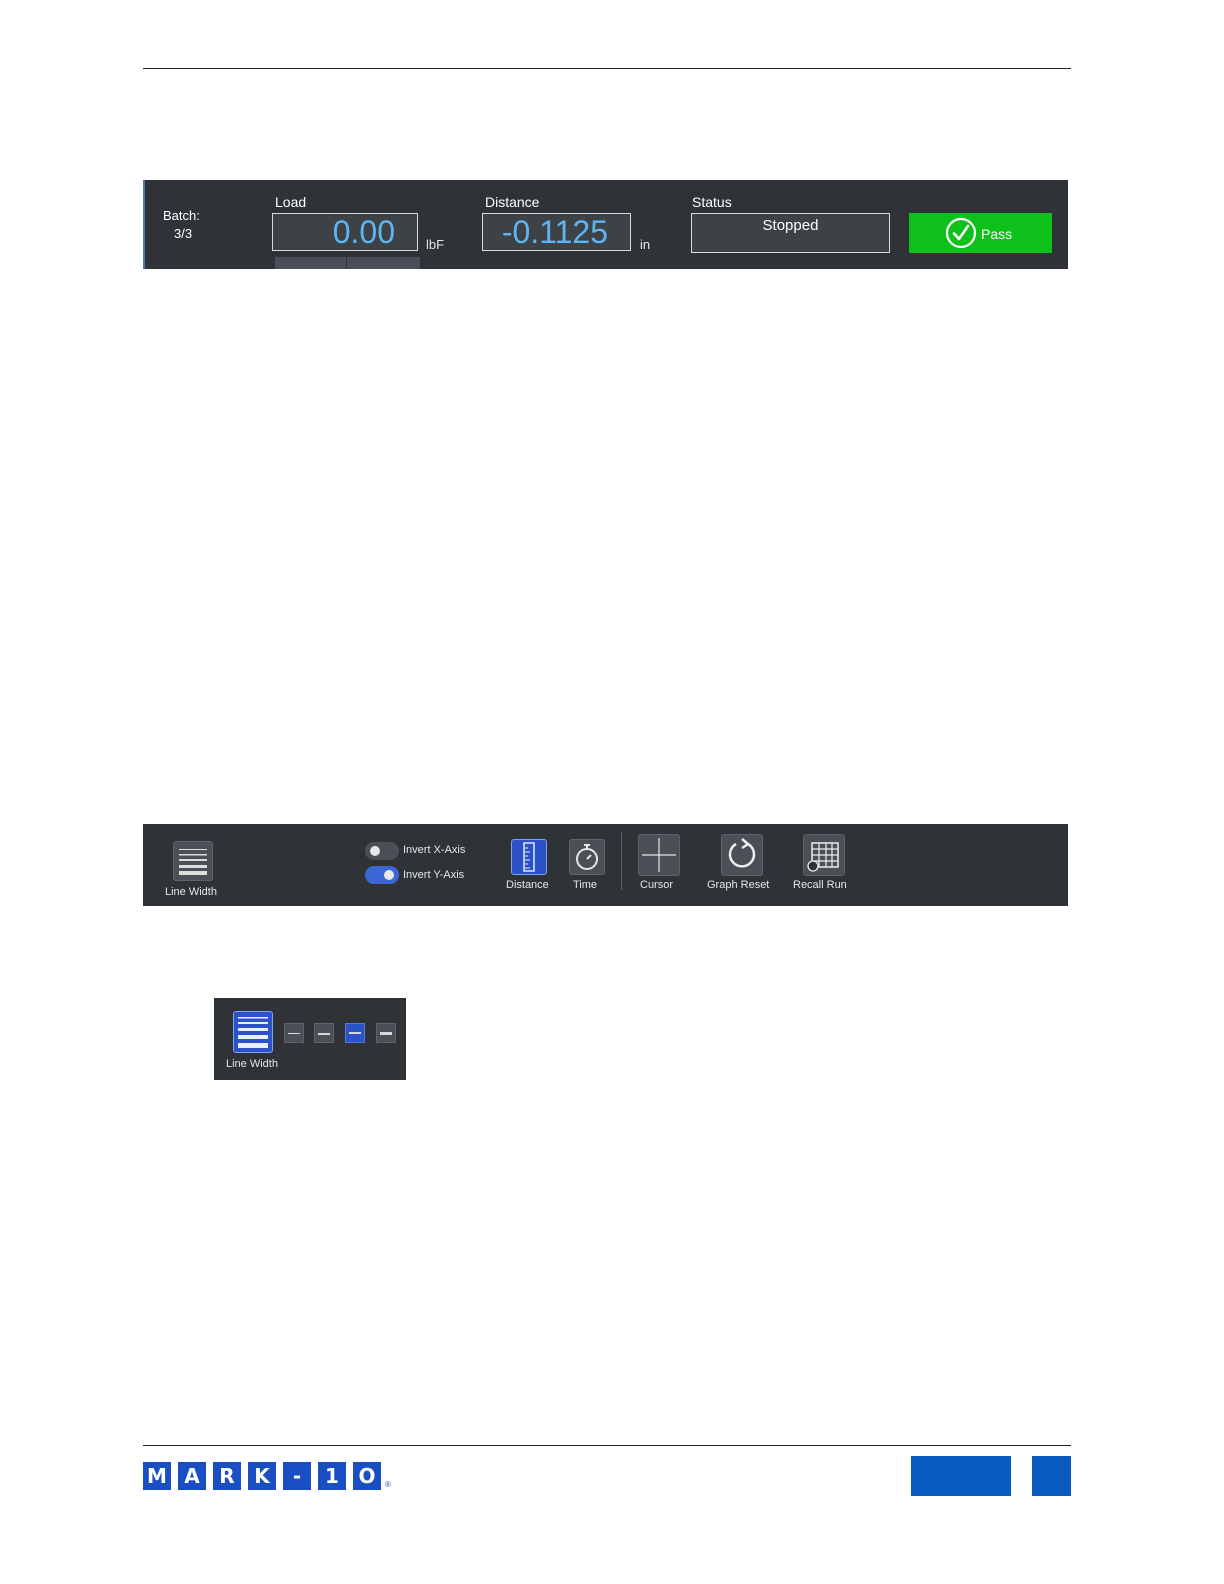 This screenshot has height=1584, width=1224. I want to click on recall-run-button, so click(824, 855).